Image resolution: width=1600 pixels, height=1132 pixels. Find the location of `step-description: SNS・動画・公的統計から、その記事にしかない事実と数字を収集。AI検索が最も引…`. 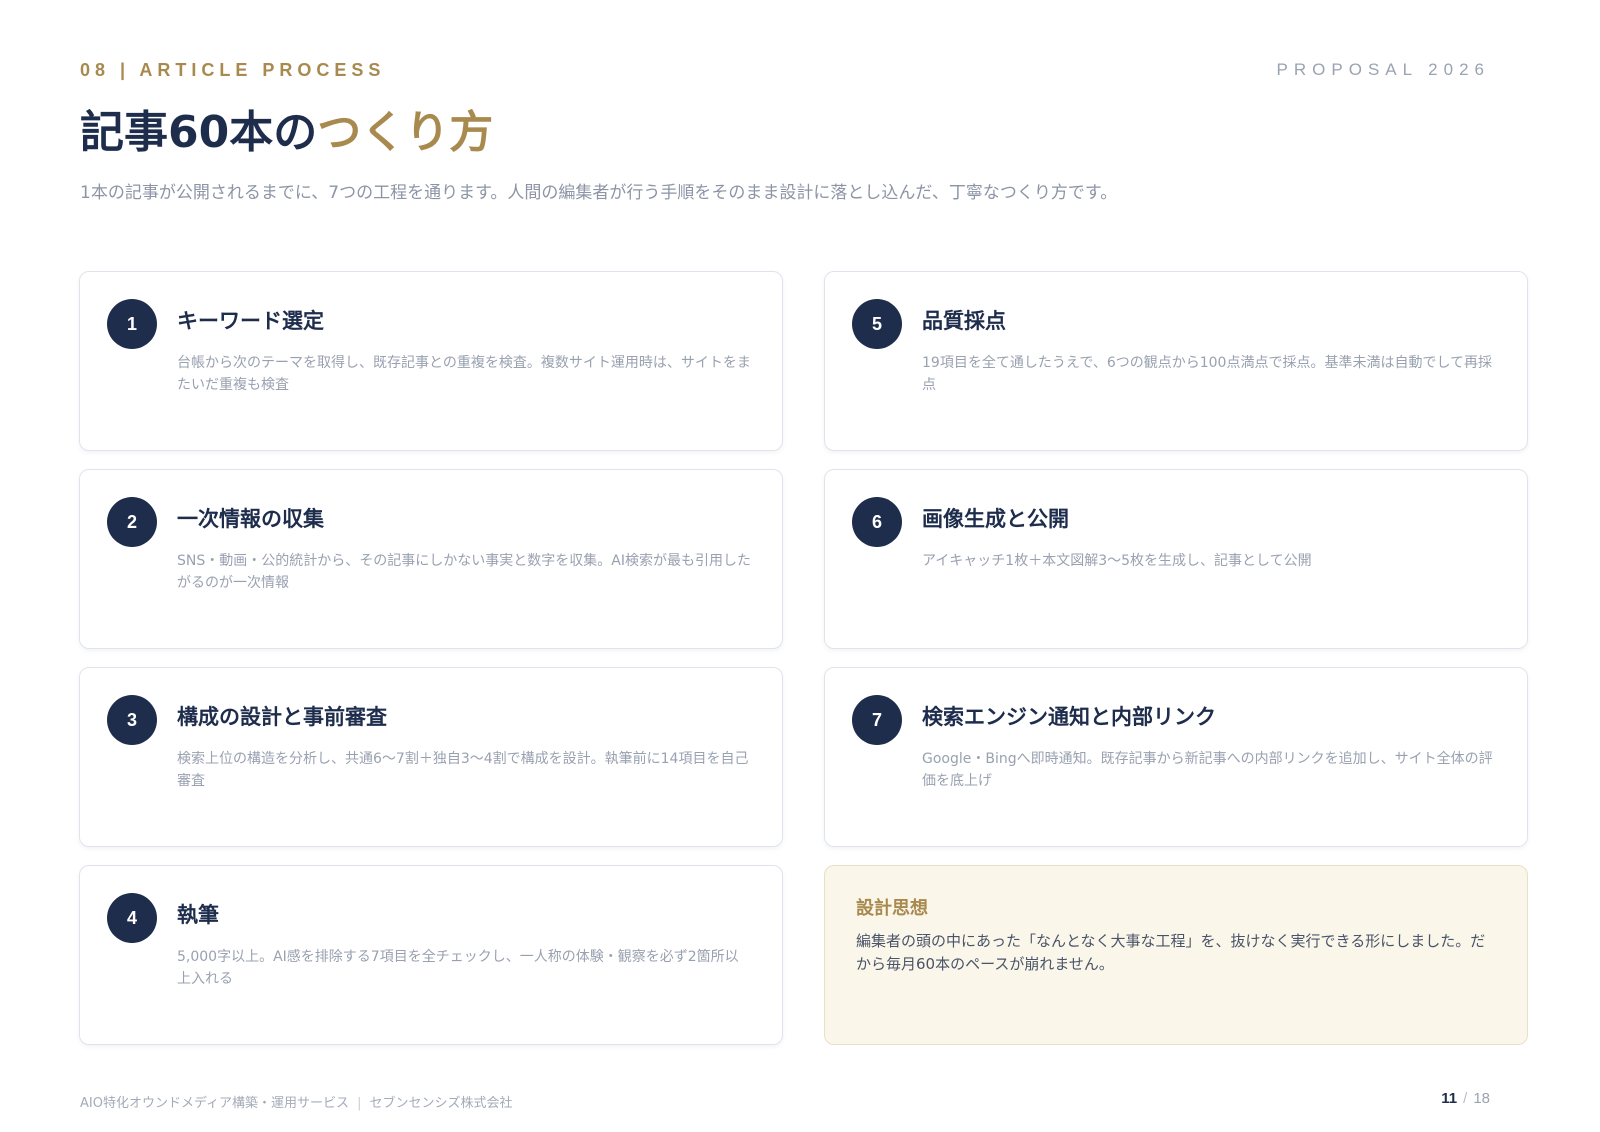

step-description: SNS・動画・公的統計から、その記事にしかない事実と数字を収集。AI検索が最も引… is located at coordinates (464, 572).